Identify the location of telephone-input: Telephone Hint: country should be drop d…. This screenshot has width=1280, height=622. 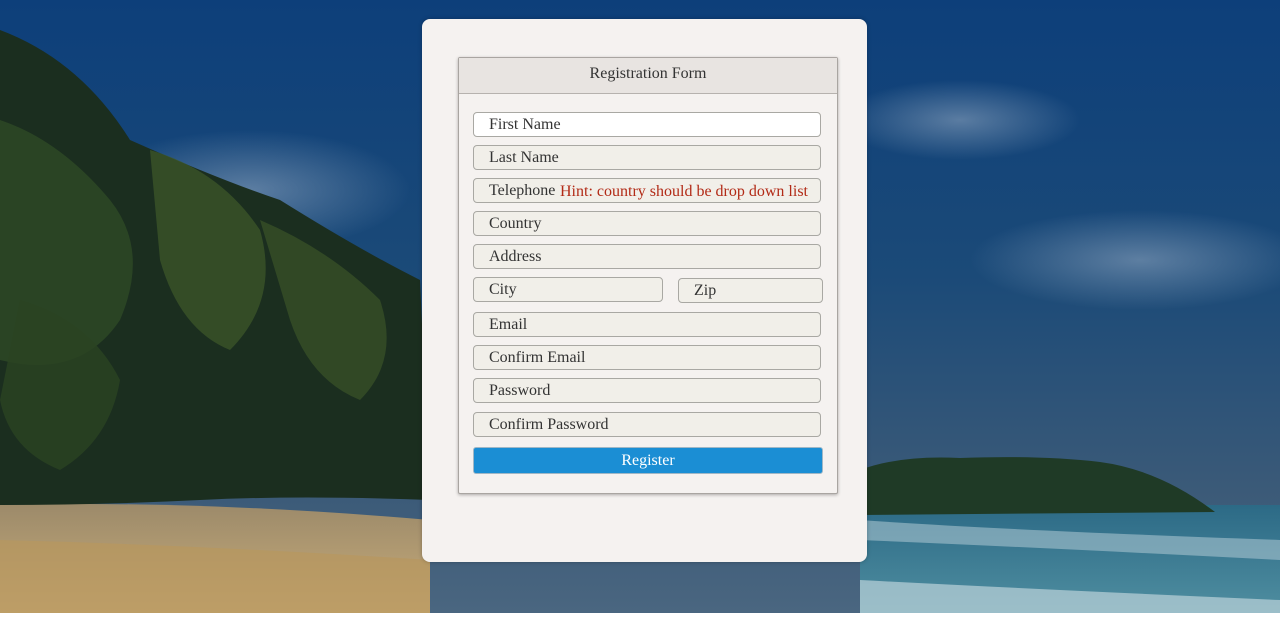
(647, 190).